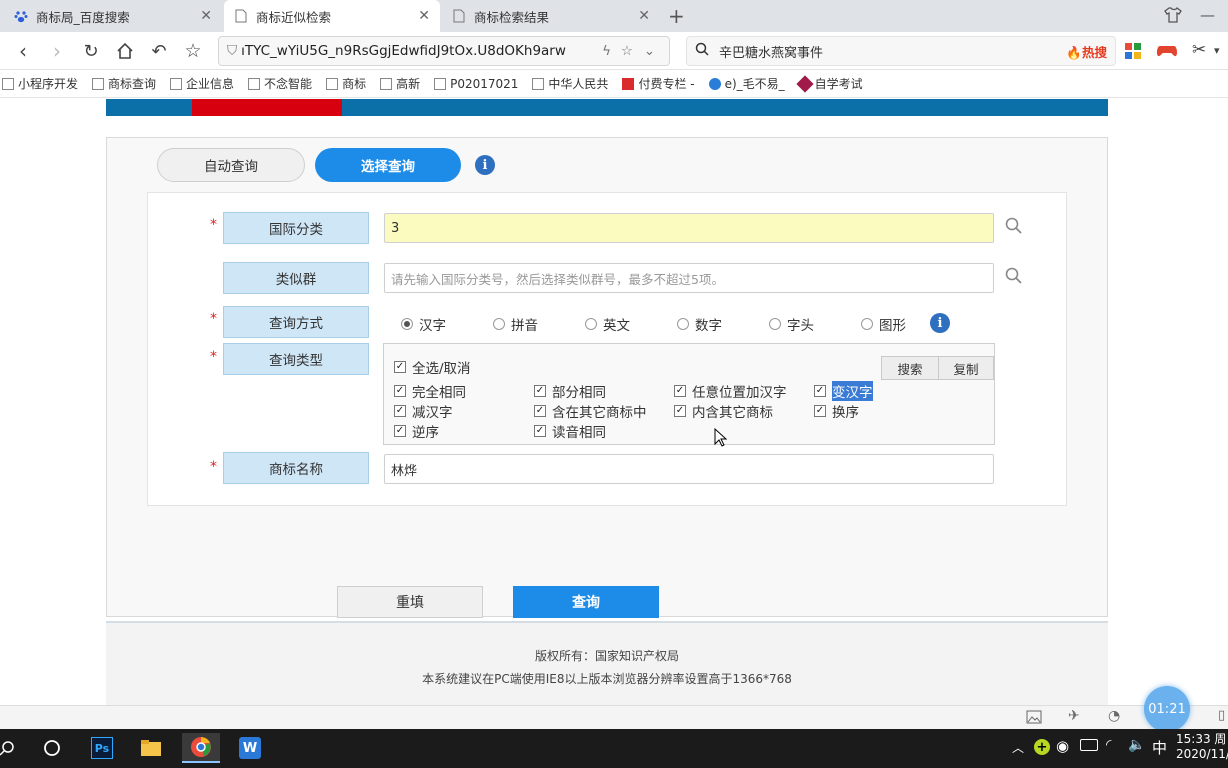 This screenshot has height=768, width=1228. Describe the element at coordinates (689, 469) in the screenshot. I see `trademark-name-input: 林烨` at that location.